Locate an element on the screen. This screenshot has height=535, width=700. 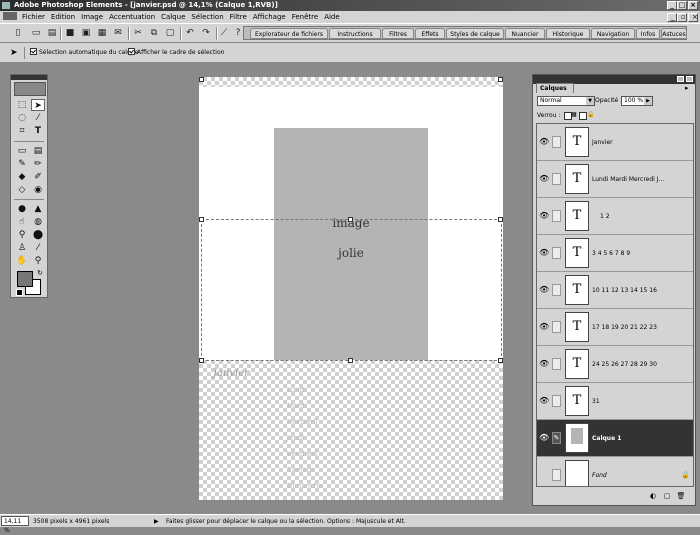
magic-wand-icon: ⁄ is located at coordinates (38, 118).